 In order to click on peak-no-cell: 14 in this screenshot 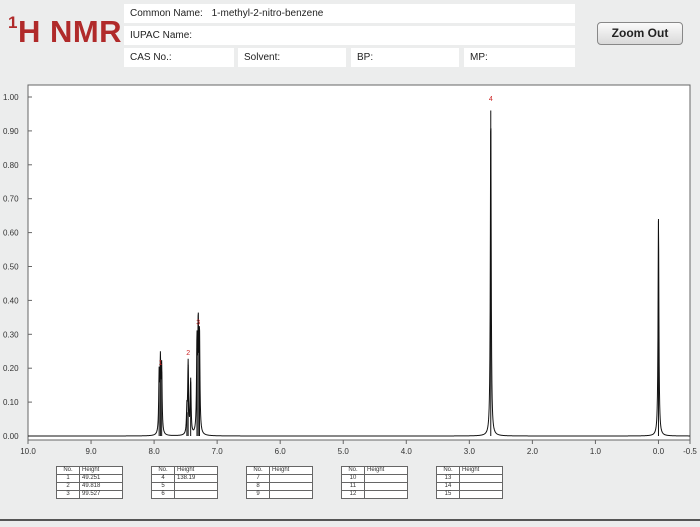, I will do `click(448, 486)`.